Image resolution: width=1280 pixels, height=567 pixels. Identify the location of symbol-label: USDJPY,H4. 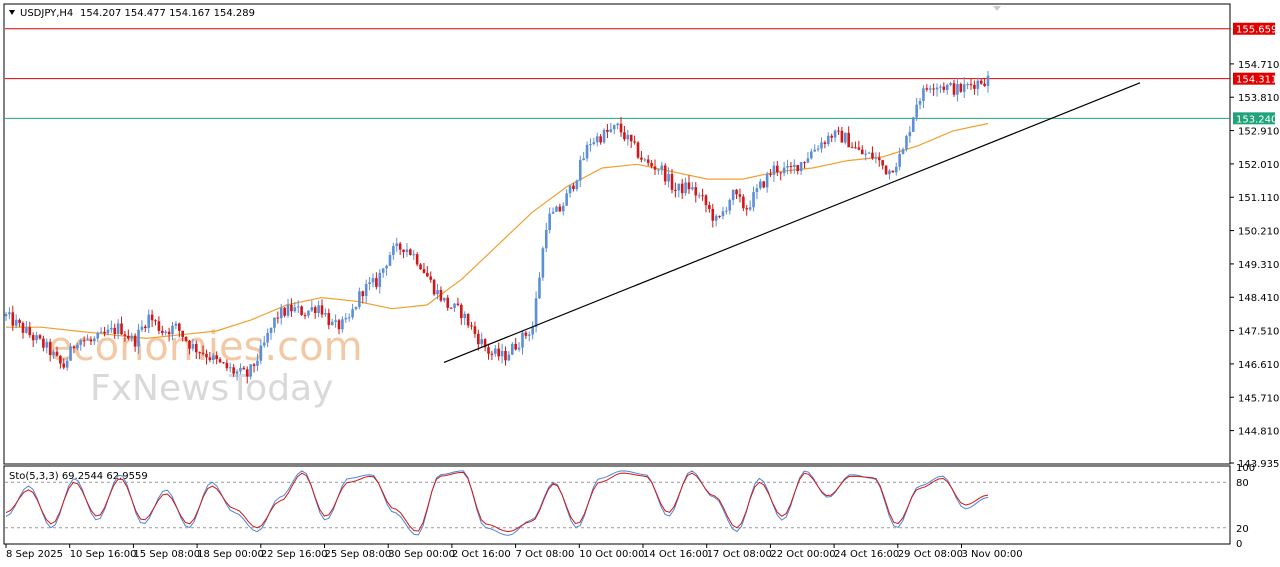
(46, 13).